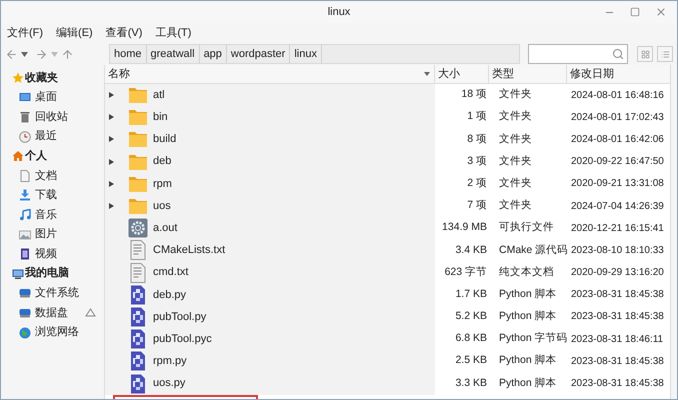  Describe the element at coordinates (526, 228) in the screenshot. I see `type-cell-text: 可执行文件` at that location.